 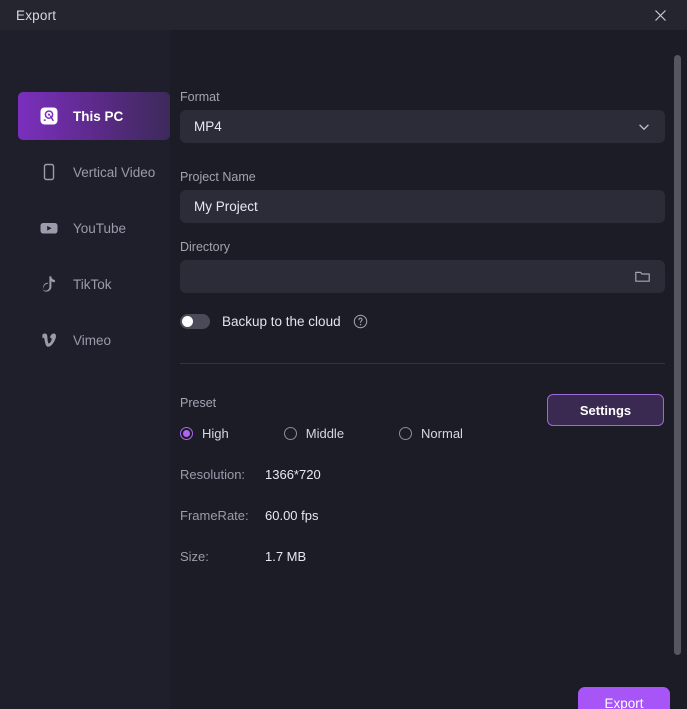 I want to click on format-label: Format, so click(x=200, y=97).